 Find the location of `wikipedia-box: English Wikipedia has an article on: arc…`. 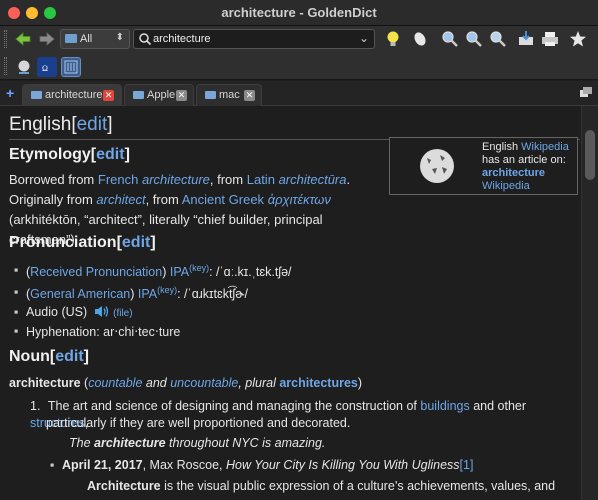

wikipedia-box: English Wikipedia has an article on: arc… is located at coordinates (483, 166).